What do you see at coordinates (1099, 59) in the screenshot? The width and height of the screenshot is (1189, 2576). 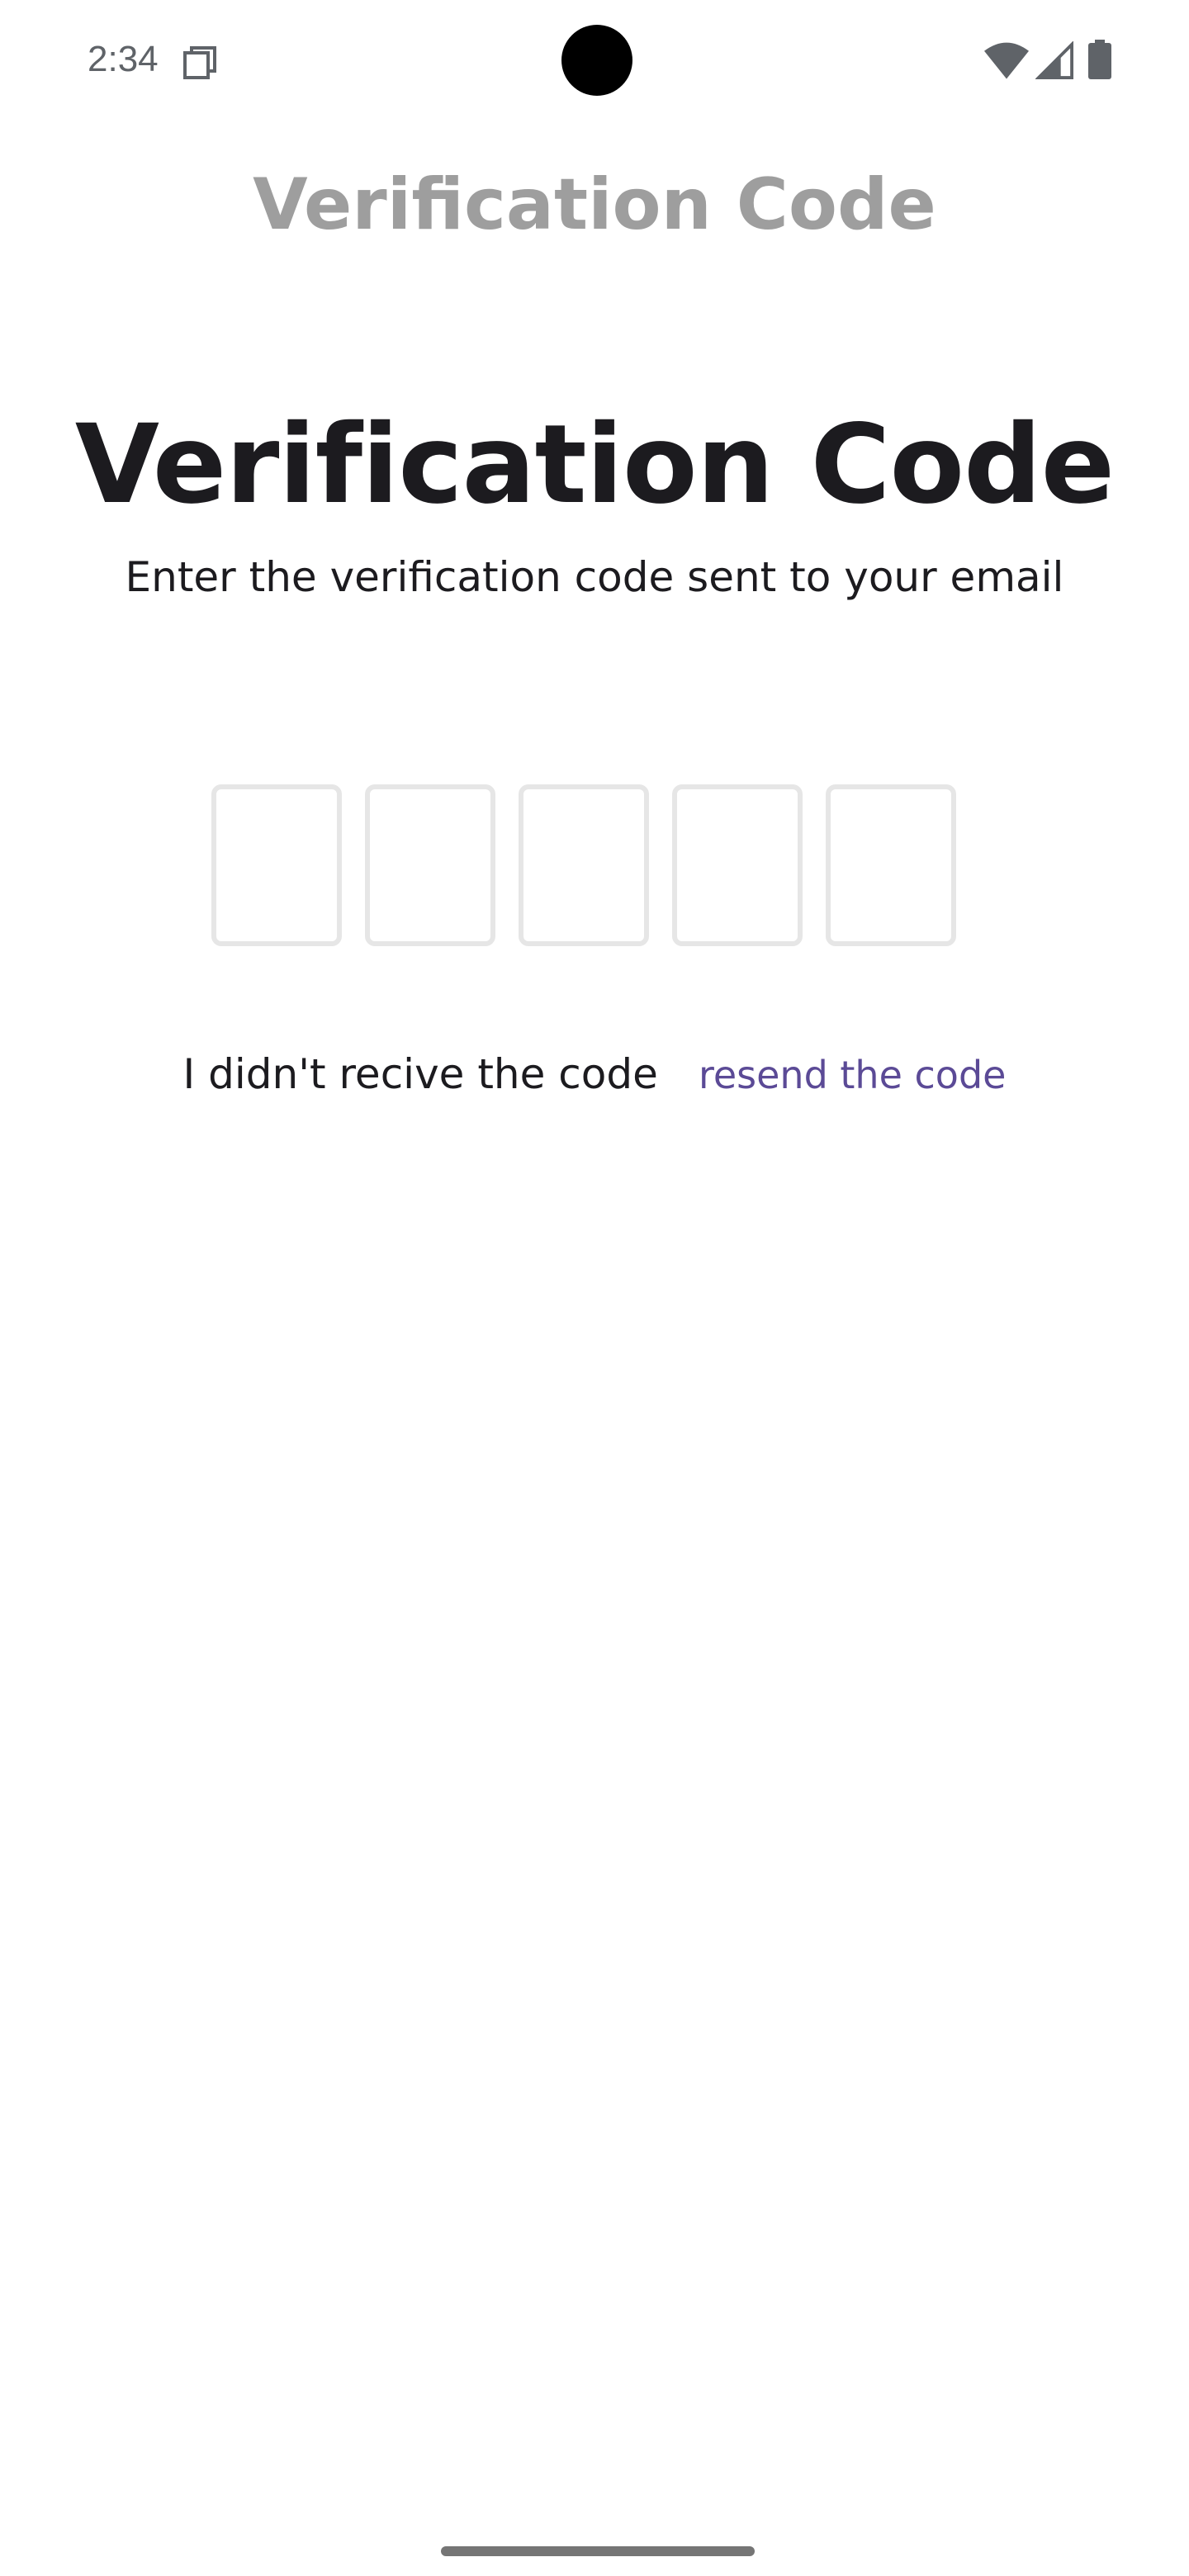 I see `battery-icon` at bounding box center [1099, 59].